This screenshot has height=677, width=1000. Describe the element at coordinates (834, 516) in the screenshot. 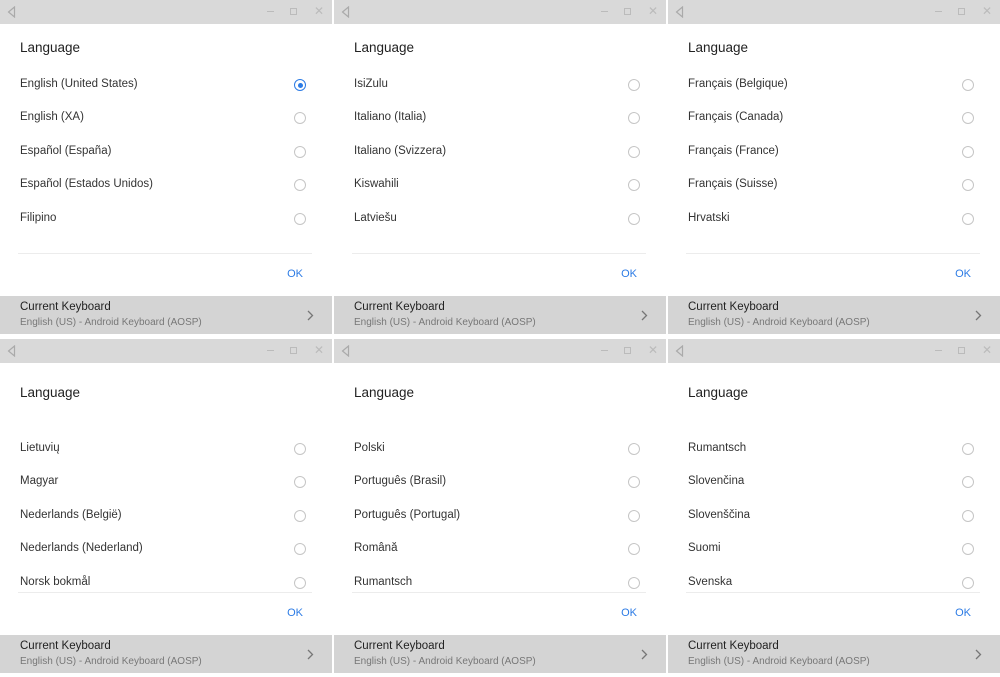

I see `language-option: Slovenščina` at that location.